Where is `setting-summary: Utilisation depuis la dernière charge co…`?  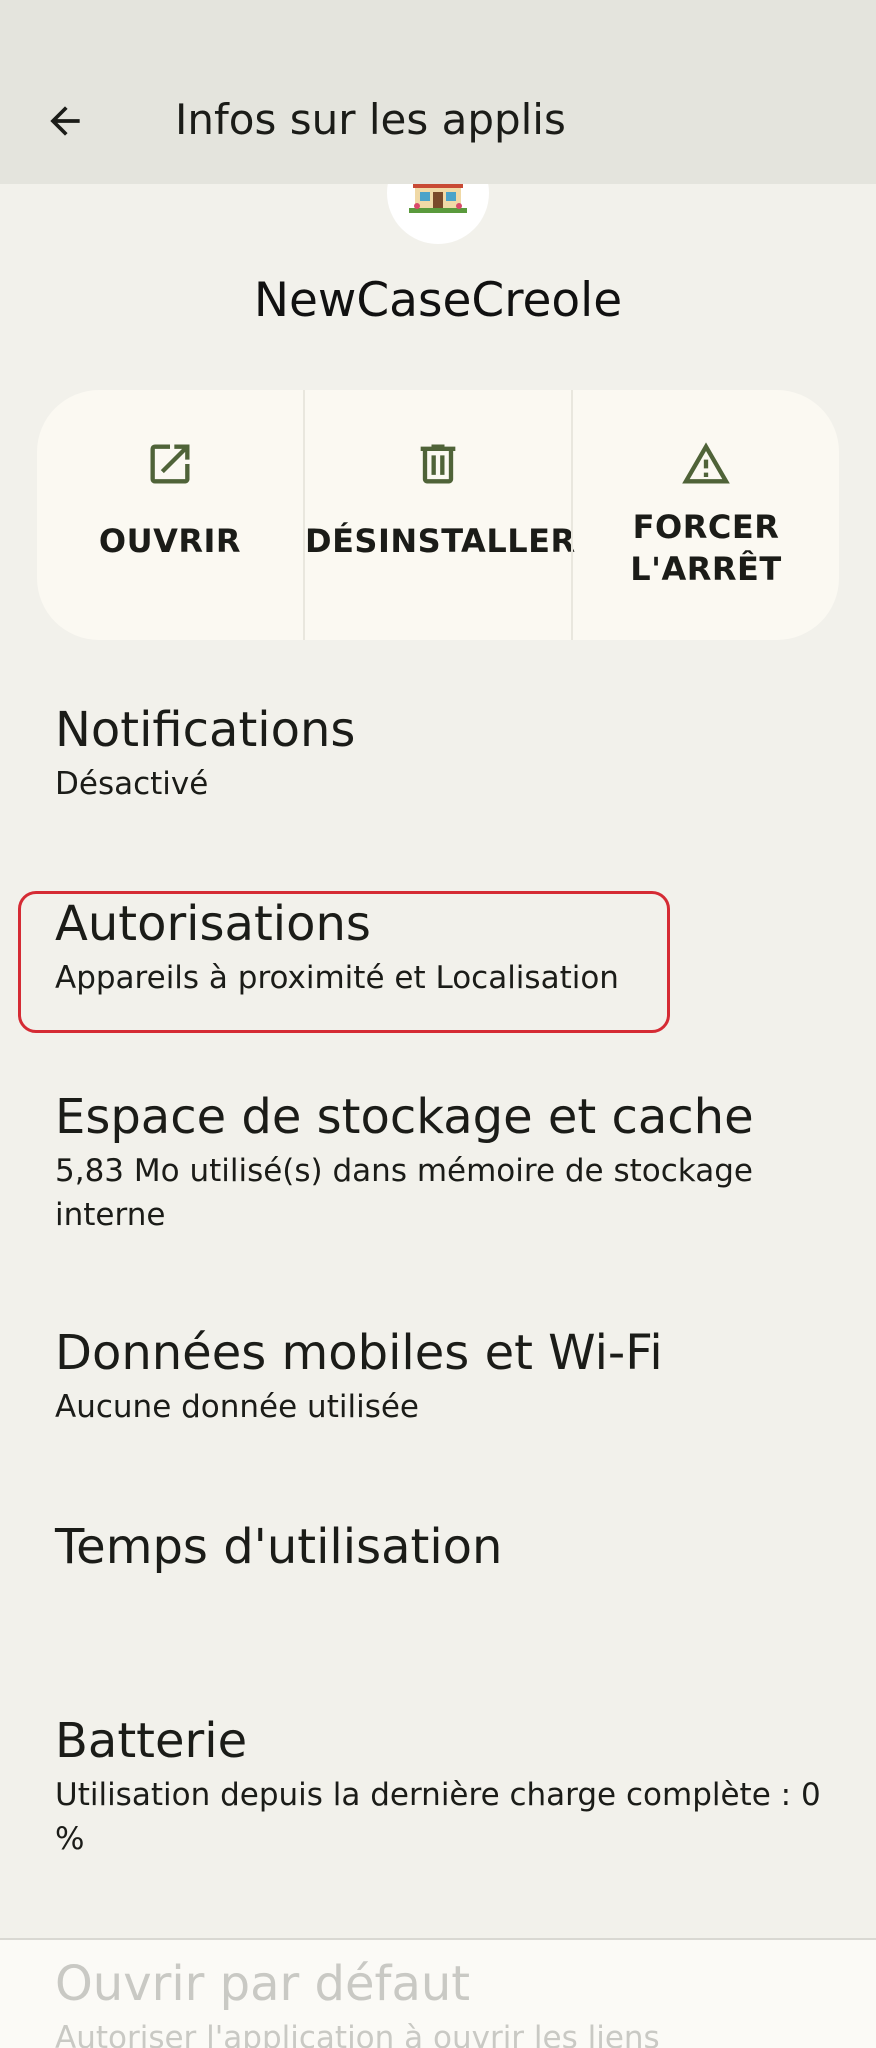 setting-summary: Utilisation depuis la dernière charge co… is located at coordinates (438, 1817).